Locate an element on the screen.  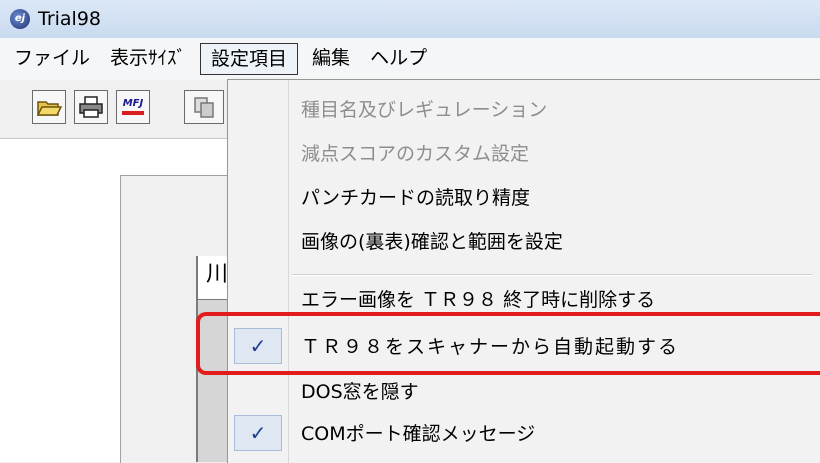
menu-item-label: COMポート確認メッセージ is located at coordinates (418, 434).